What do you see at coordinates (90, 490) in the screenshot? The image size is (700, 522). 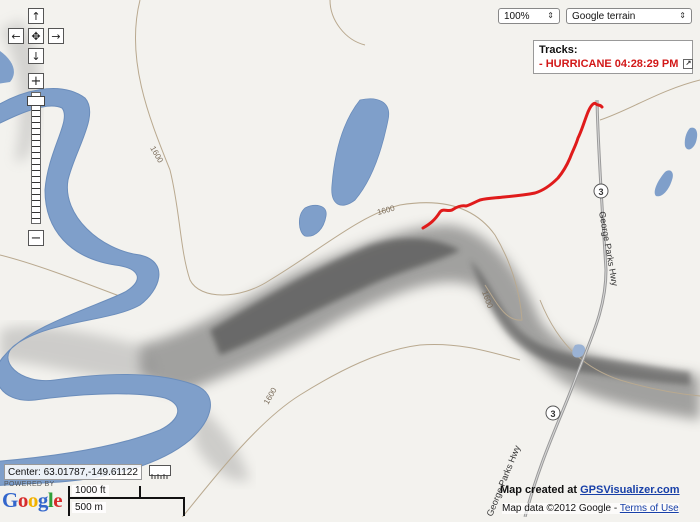 I see `scale-imperial-label: 1000 ft` at bounding box center [90, 490].